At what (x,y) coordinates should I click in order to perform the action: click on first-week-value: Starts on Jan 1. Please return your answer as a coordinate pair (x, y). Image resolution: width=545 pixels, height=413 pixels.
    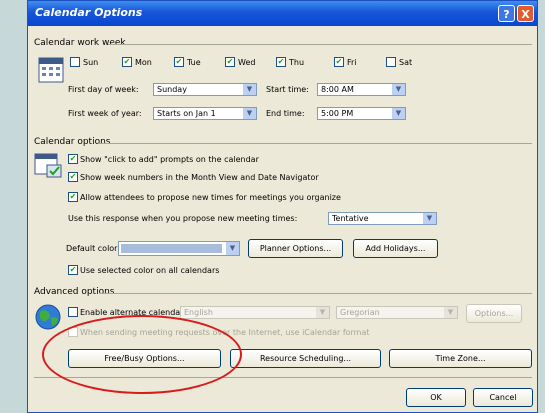
    Looking at the image, I should click on (186, 113).